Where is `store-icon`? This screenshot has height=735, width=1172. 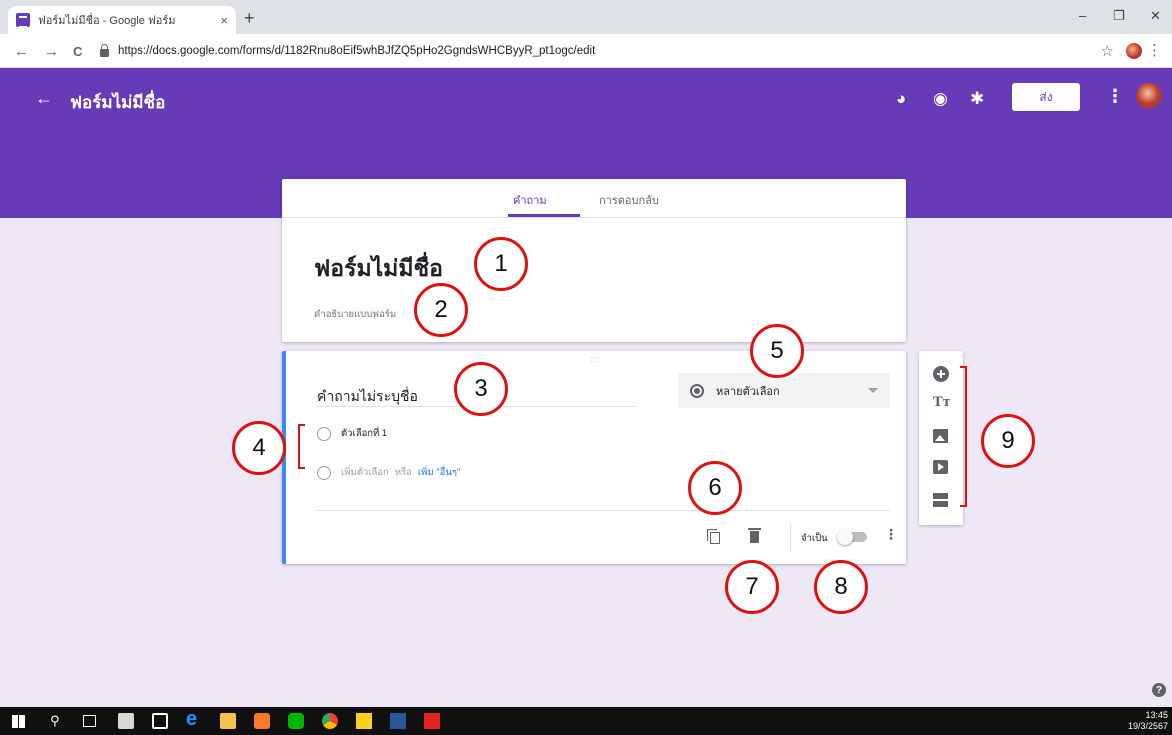
store-icon is located at coordinates (126, 721).